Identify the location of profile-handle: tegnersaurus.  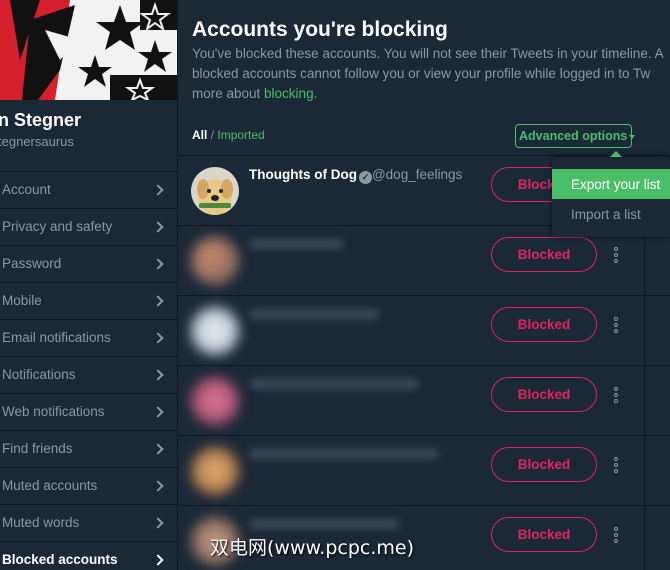
(37, 141).